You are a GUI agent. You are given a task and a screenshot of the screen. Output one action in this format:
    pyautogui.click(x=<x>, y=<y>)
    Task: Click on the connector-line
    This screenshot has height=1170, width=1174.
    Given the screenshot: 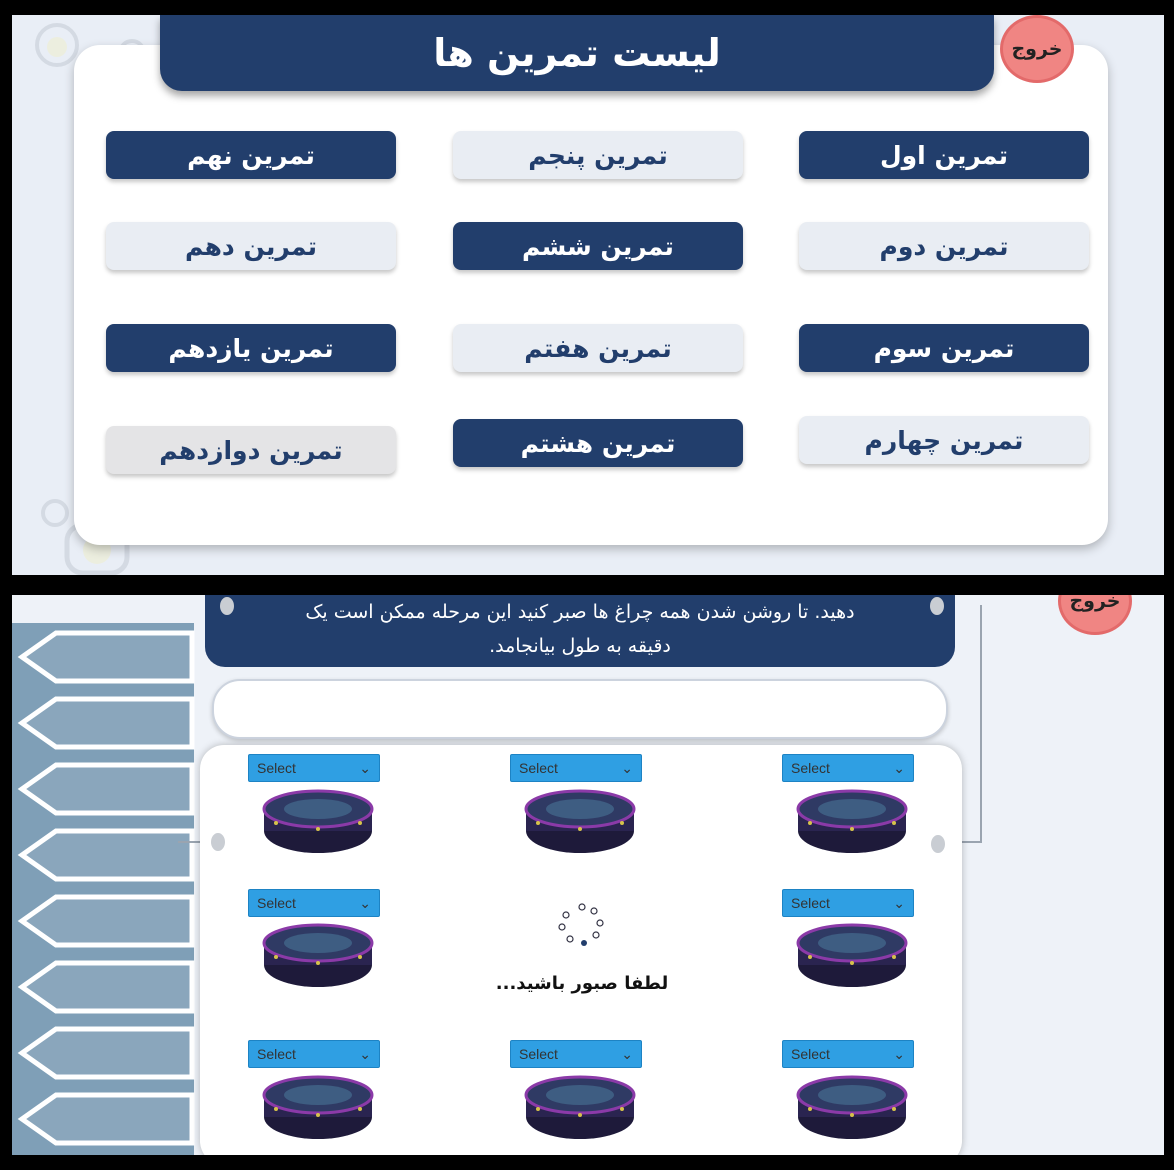 What is the action you would take?
    pyautogui.click(x=981, y=723)
    